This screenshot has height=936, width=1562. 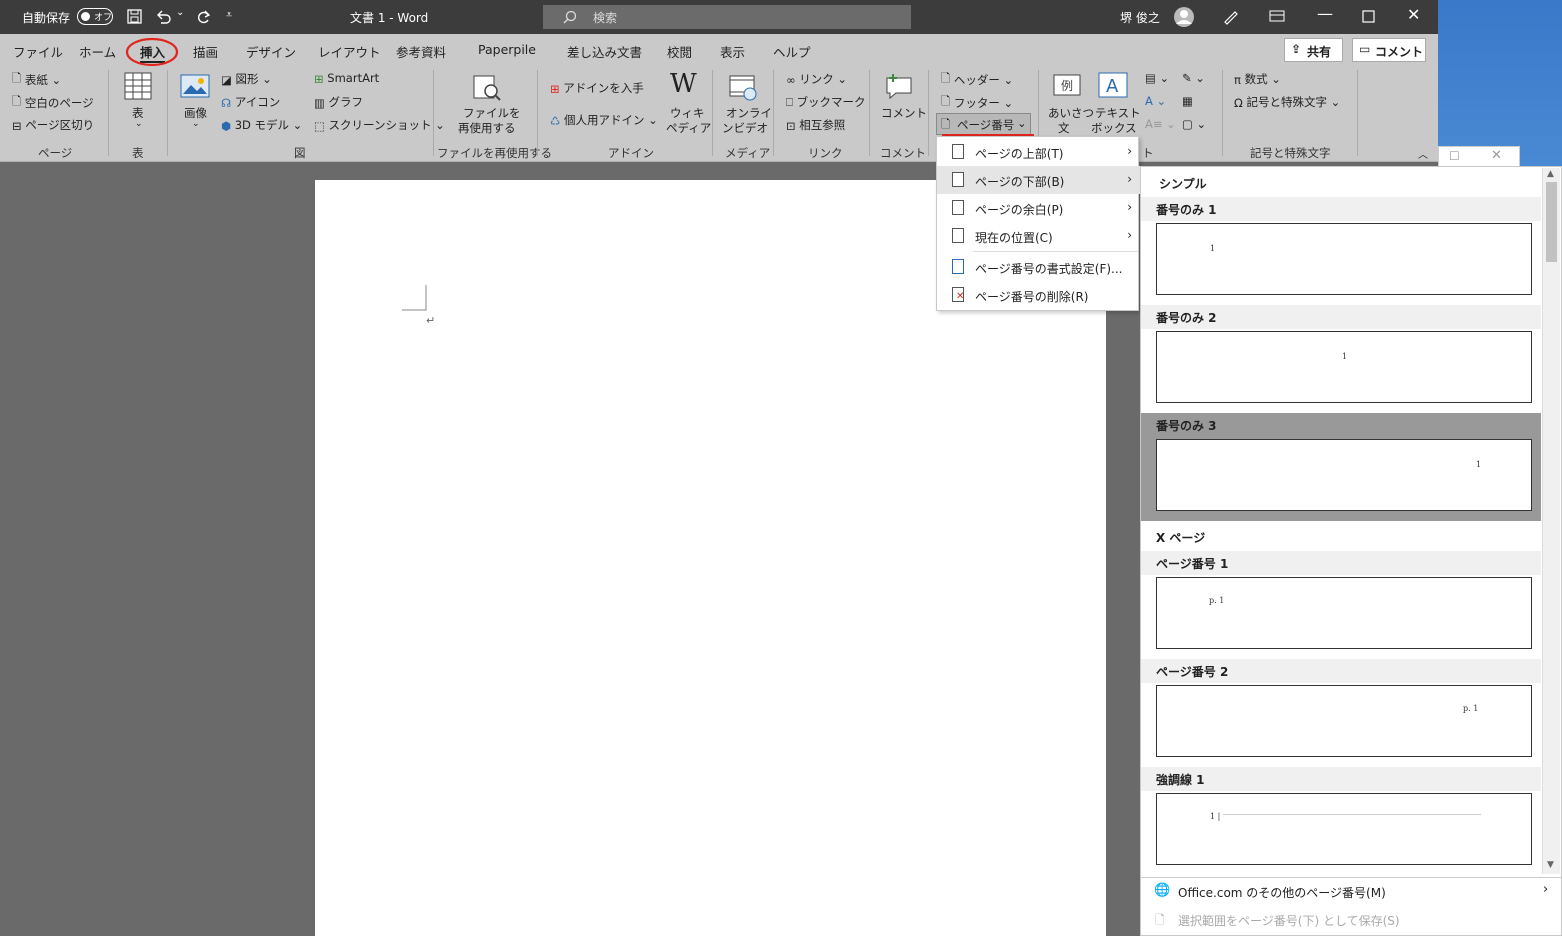 What do you see at coordinates (745, 128) in the screenshot?
I see `online-video-label-2: ンビデオ` at bounding box center [745, 128].